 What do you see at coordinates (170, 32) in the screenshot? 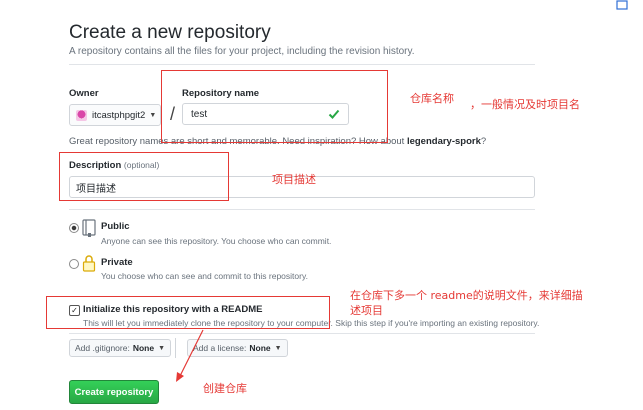
I see `page-title: Create a new repository` at bounding box center [170, 32].